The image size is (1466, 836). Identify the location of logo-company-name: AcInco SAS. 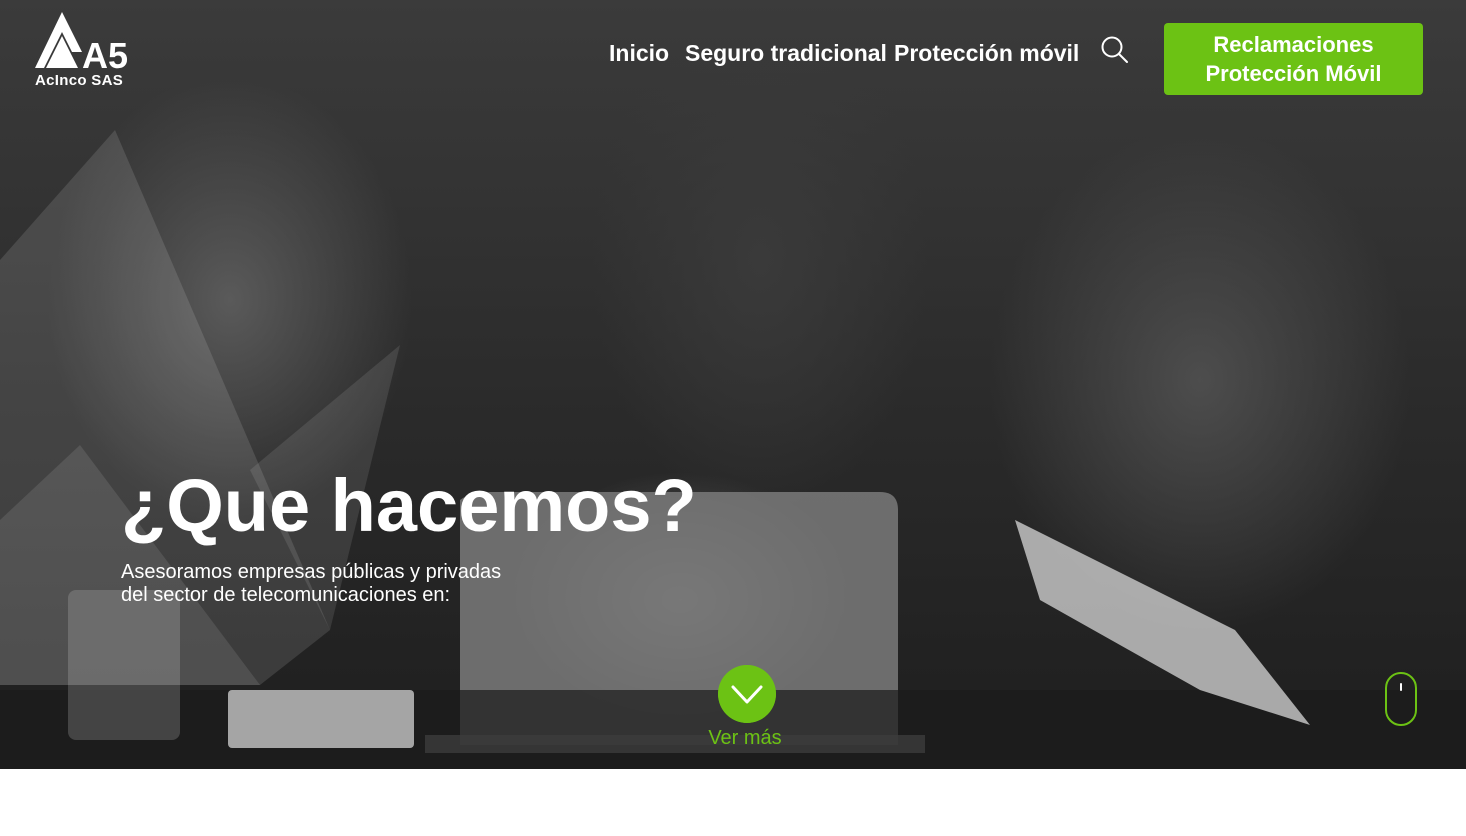
(79, 80).